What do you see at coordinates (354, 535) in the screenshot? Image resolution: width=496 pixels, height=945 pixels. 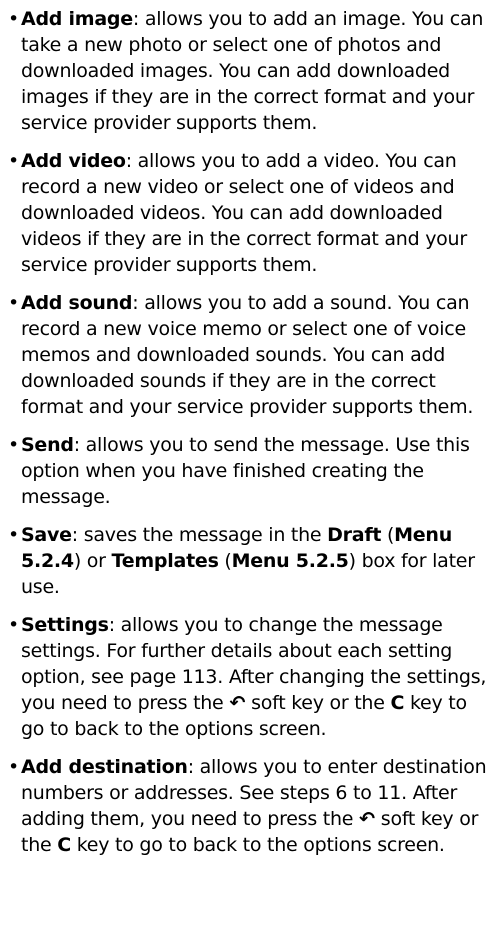 I see `draft-box-name: Draft` at bounding box center [354, 535].